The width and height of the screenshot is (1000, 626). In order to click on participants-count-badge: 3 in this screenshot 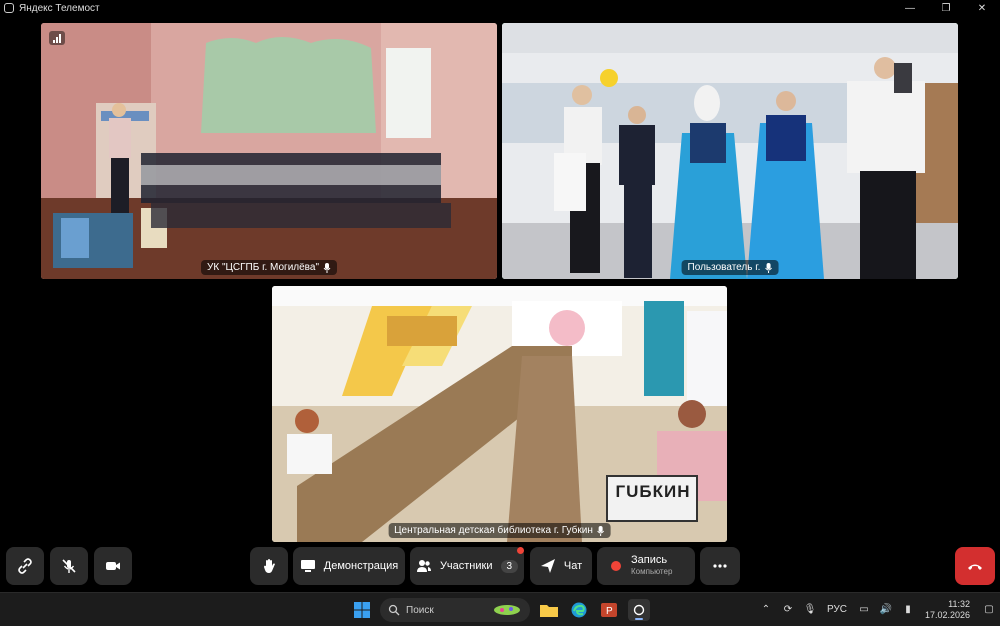, I will do `click(509, 566)`.